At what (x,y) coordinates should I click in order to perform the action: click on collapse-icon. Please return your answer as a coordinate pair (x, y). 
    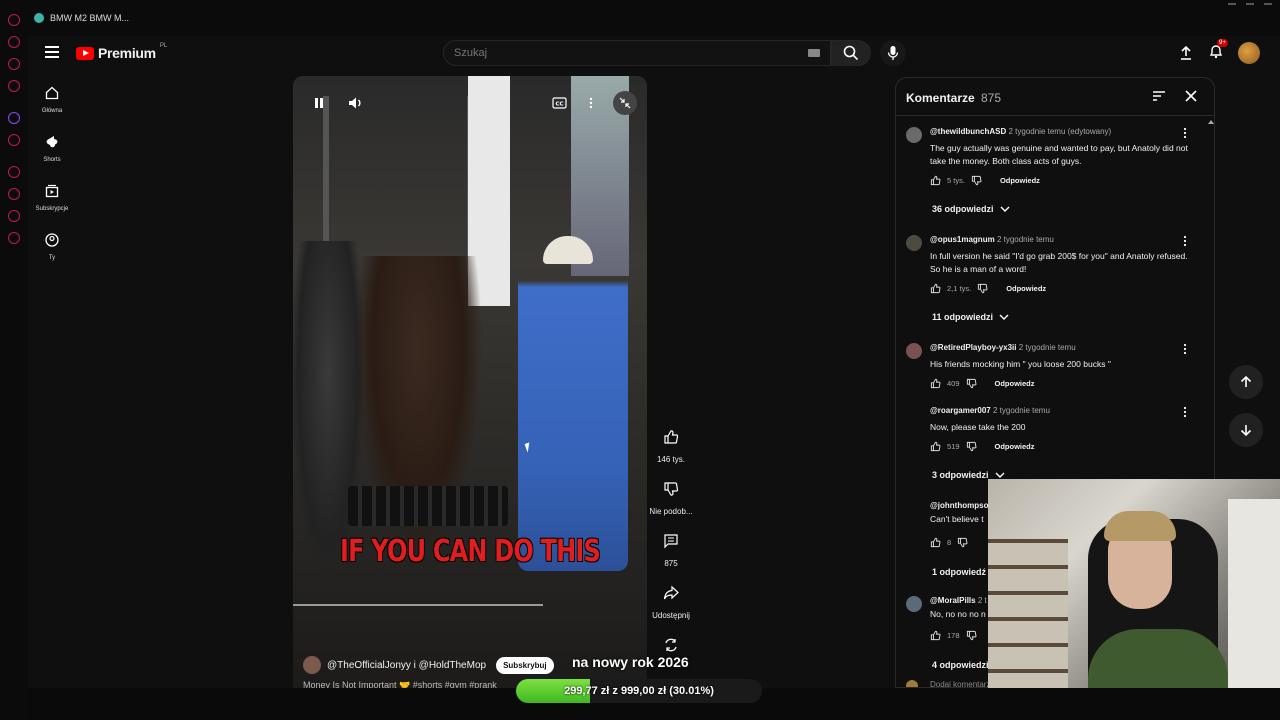
    Looking at the image, I should click on (625, 103).